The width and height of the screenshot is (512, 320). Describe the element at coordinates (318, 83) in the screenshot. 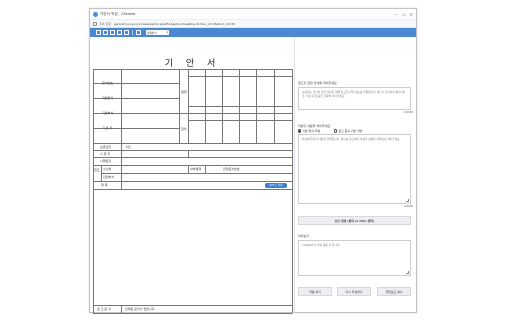

I see `reference-info-title: 참고할 관련 안내를 적어주세요.` at that location.